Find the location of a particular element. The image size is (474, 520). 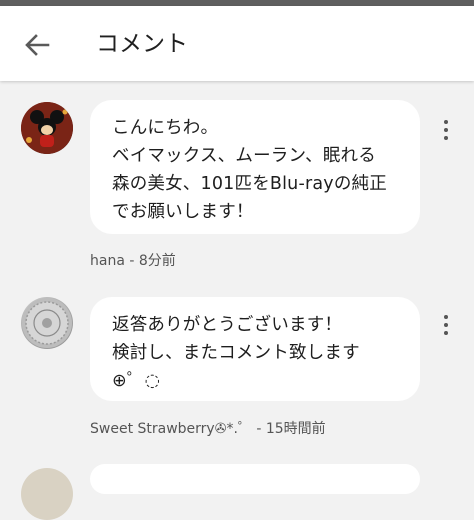

comment-bubble: 返答ありがとうございます！ 検討し、またコメント致します ⊕゜◌ is located at coordinates (255, 349).